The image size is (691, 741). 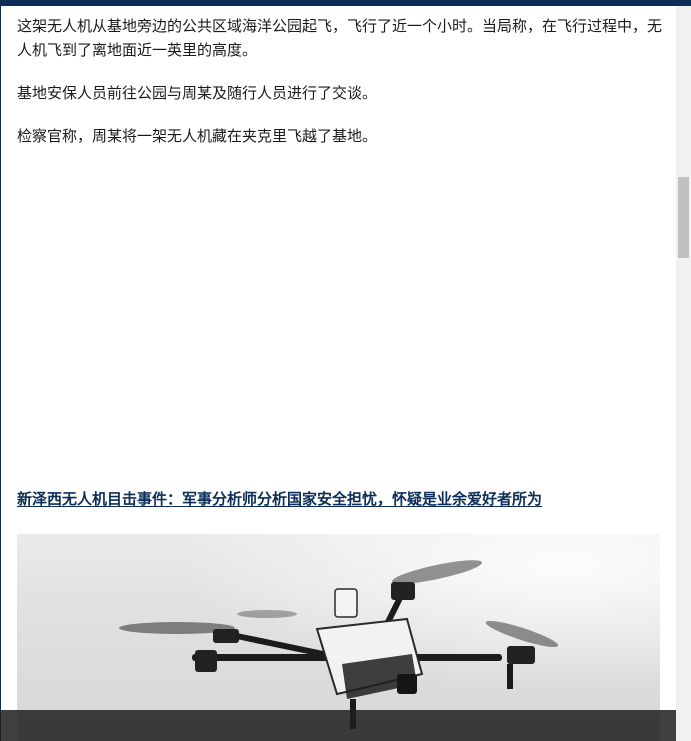 What do you see at coordinates (197, 93) in the screenshot?
I see `article-paragraph-2: 基地安保人员前往公园与周某及随行人员进行了交谈。` at bounding box center [197, 93].